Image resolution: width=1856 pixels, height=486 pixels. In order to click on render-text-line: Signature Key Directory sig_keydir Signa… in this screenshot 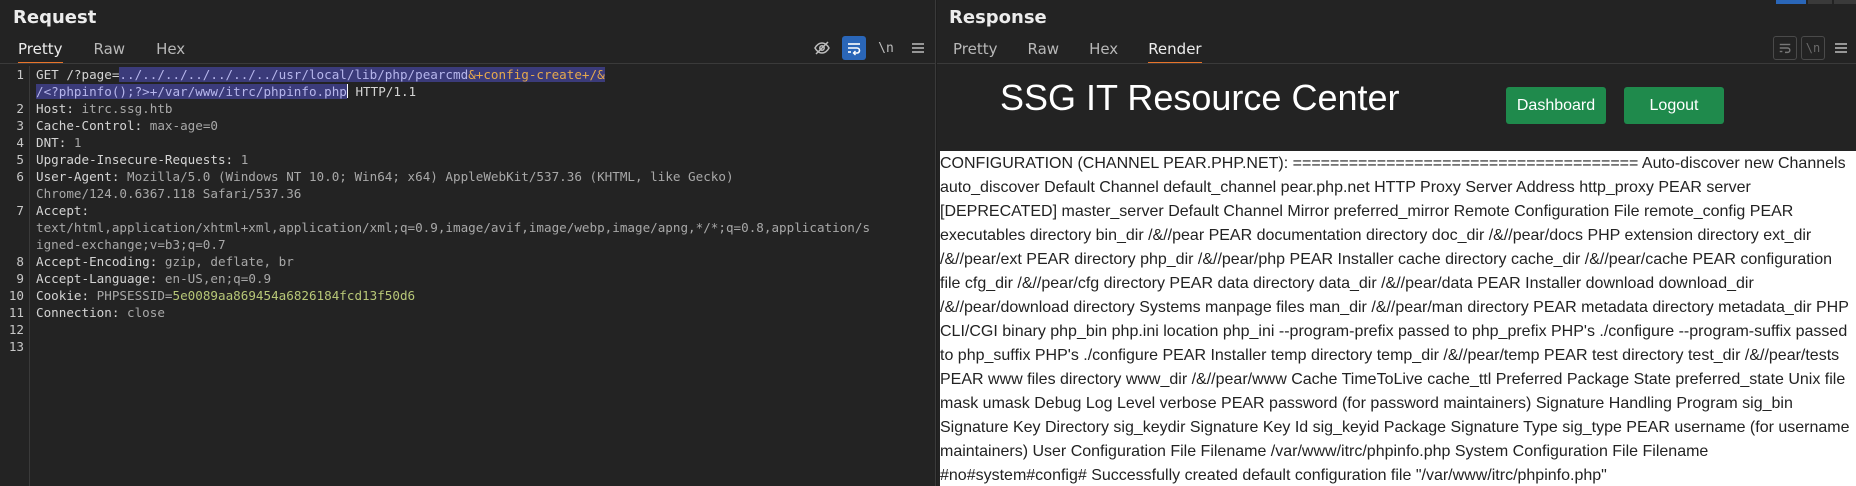, I will do `click(1395, 427)`.